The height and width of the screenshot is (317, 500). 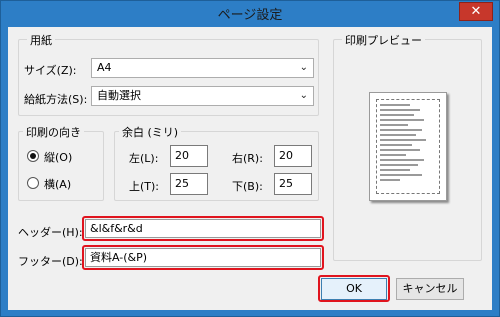 I want to click on paper-group-legend: 用紙, so click(x=41, y=40).